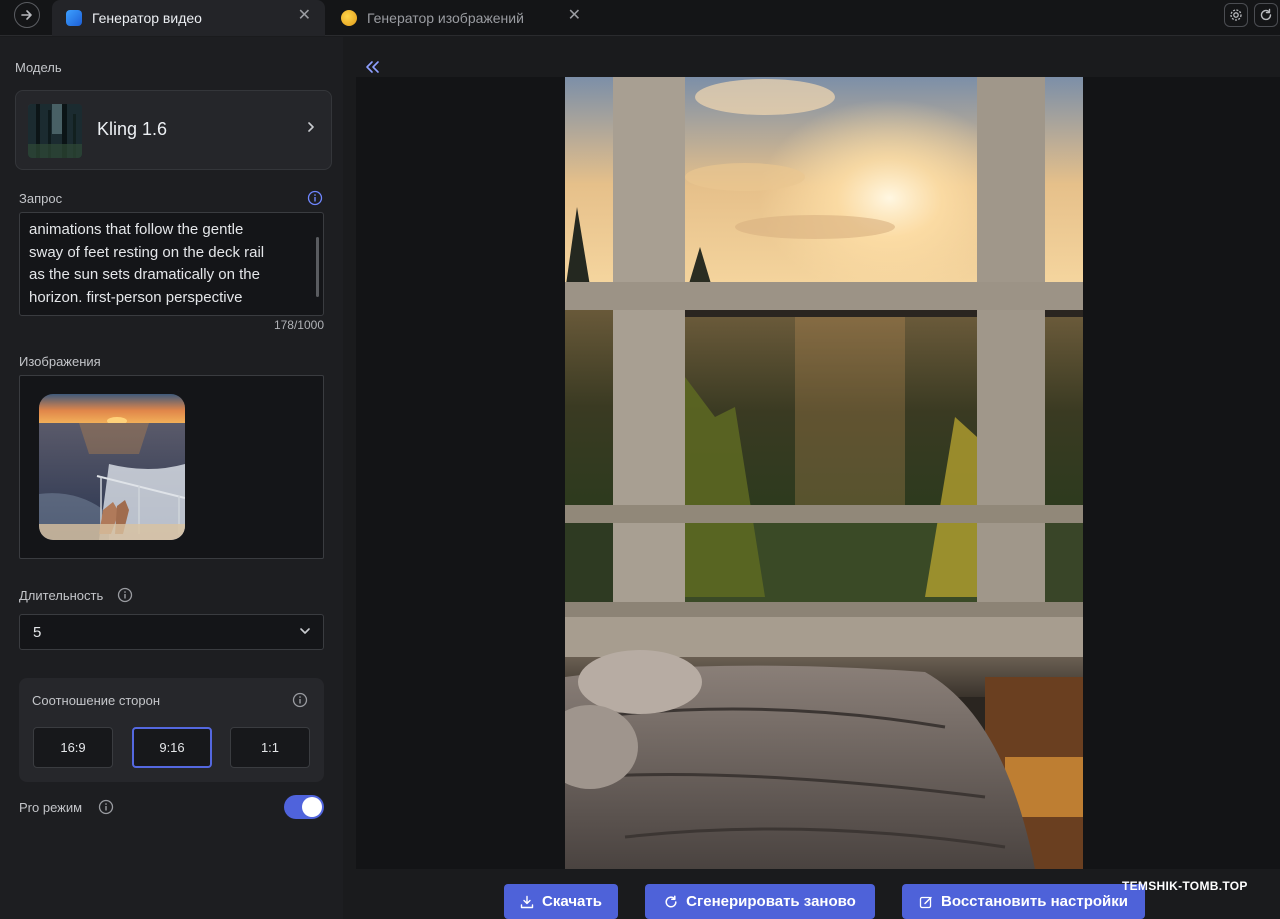 This screenshot has height=919, width=1280. Describe the element at coordinates (312, 807) in the screenshot. I see `toggle-knob` at that location.